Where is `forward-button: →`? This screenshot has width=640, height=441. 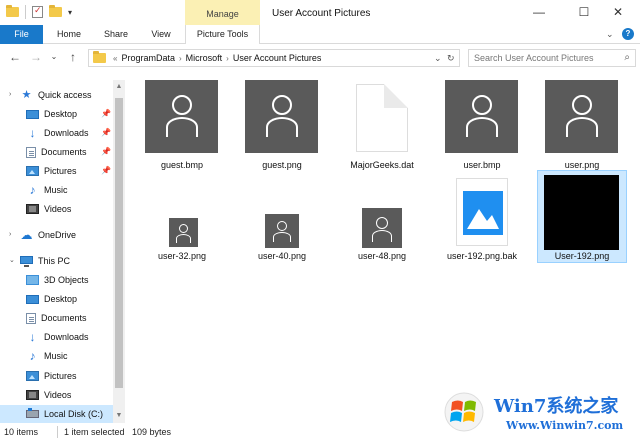
forward-button: → is located at coordinates (36, 57).